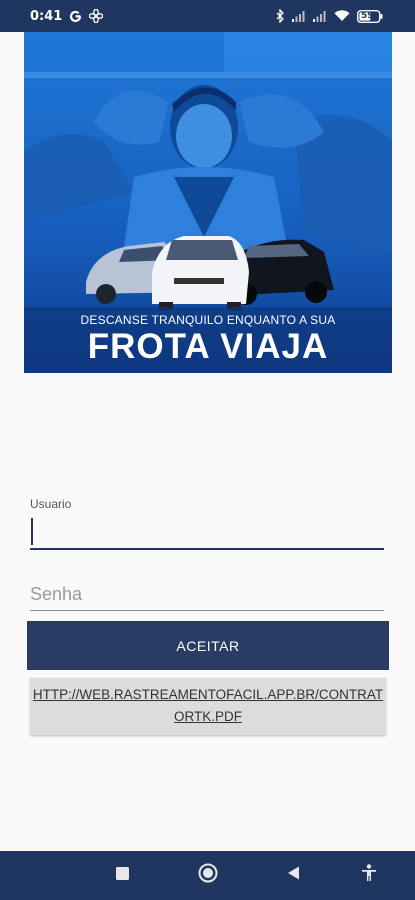  Describe the element at coordinates (208, 346) in the screenshot. I see `banner-title: FROTA VIAJA` at that location.